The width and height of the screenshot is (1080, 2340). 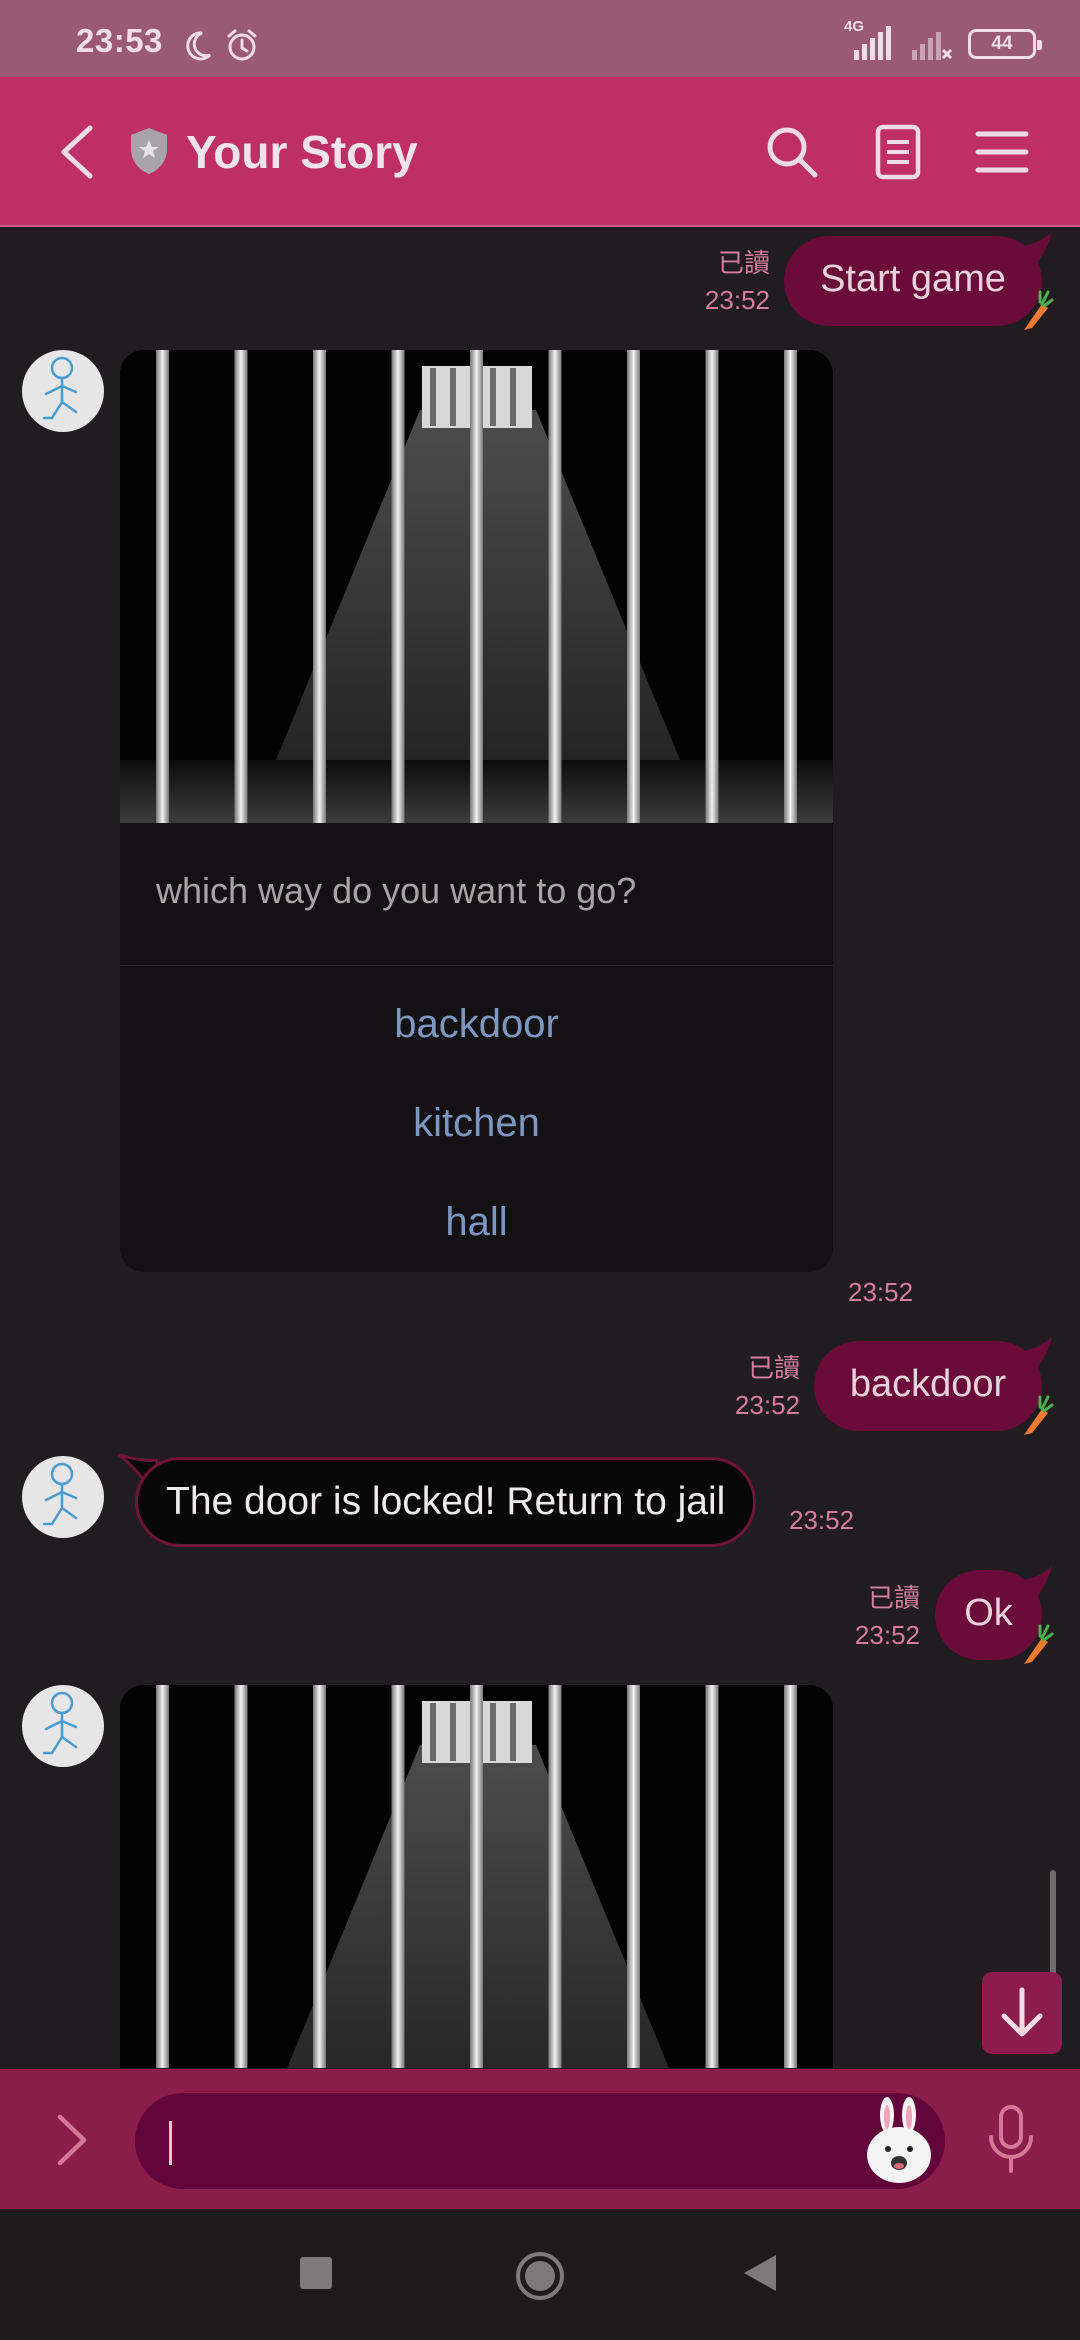 I want to click on cell-signal-2-icon, so click(x=932, y=46).